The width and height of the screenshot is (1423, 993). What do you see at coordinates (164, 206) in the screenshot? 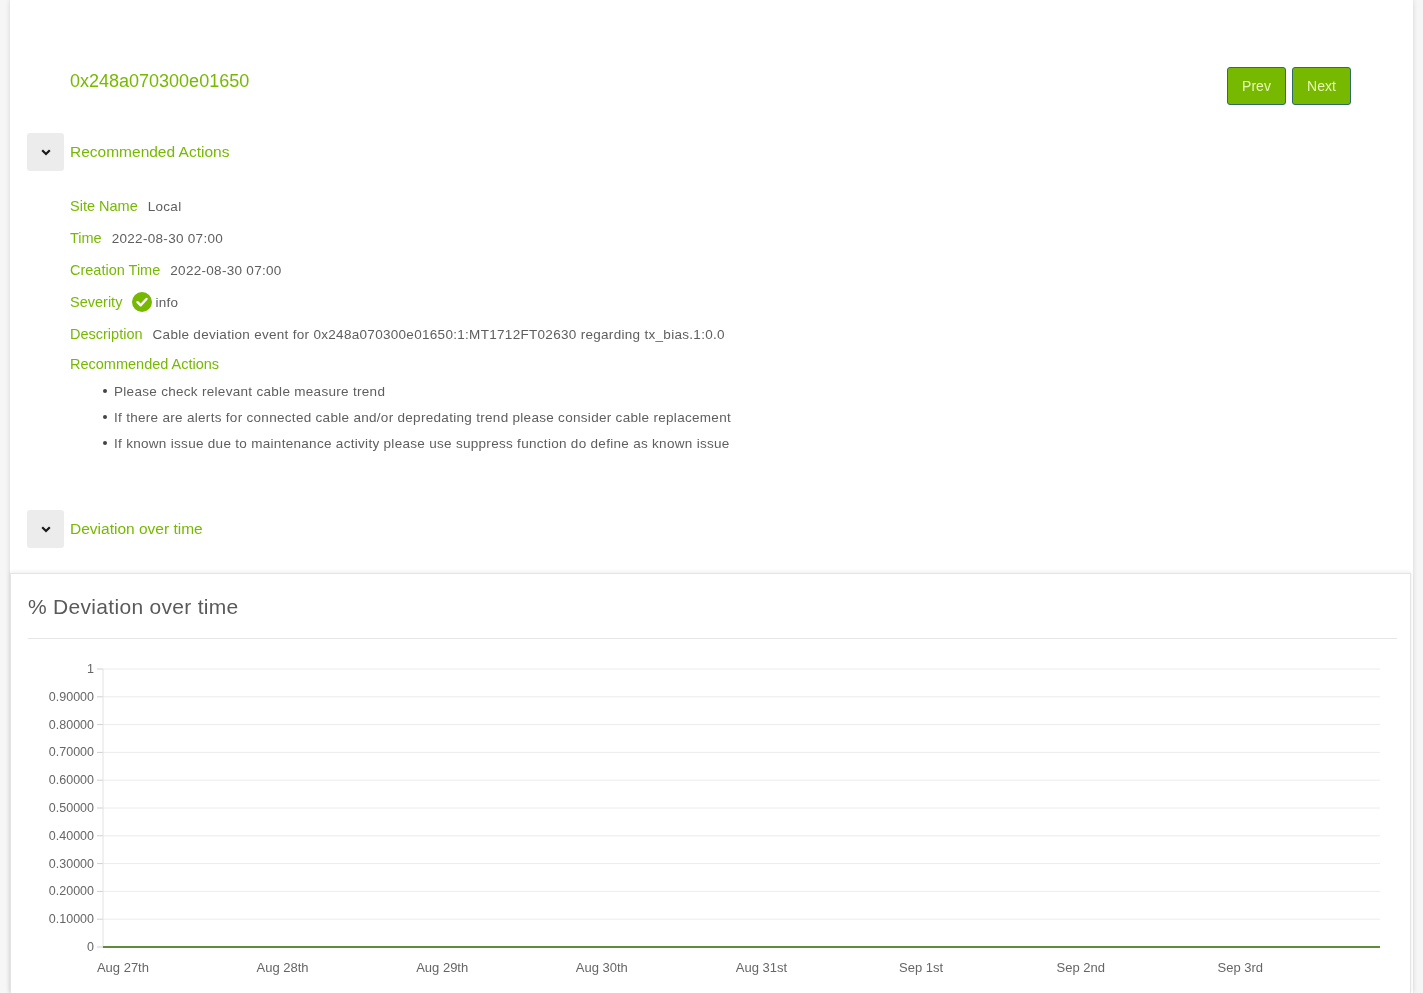
I see `field-value: Local` at bounding box center [164, 206].